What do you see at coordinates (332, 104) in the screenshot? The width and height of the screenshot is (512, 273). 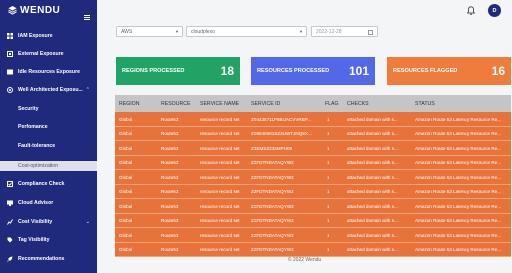 I see `column-header-flag: FLAG` at bounding box center [332, 104].